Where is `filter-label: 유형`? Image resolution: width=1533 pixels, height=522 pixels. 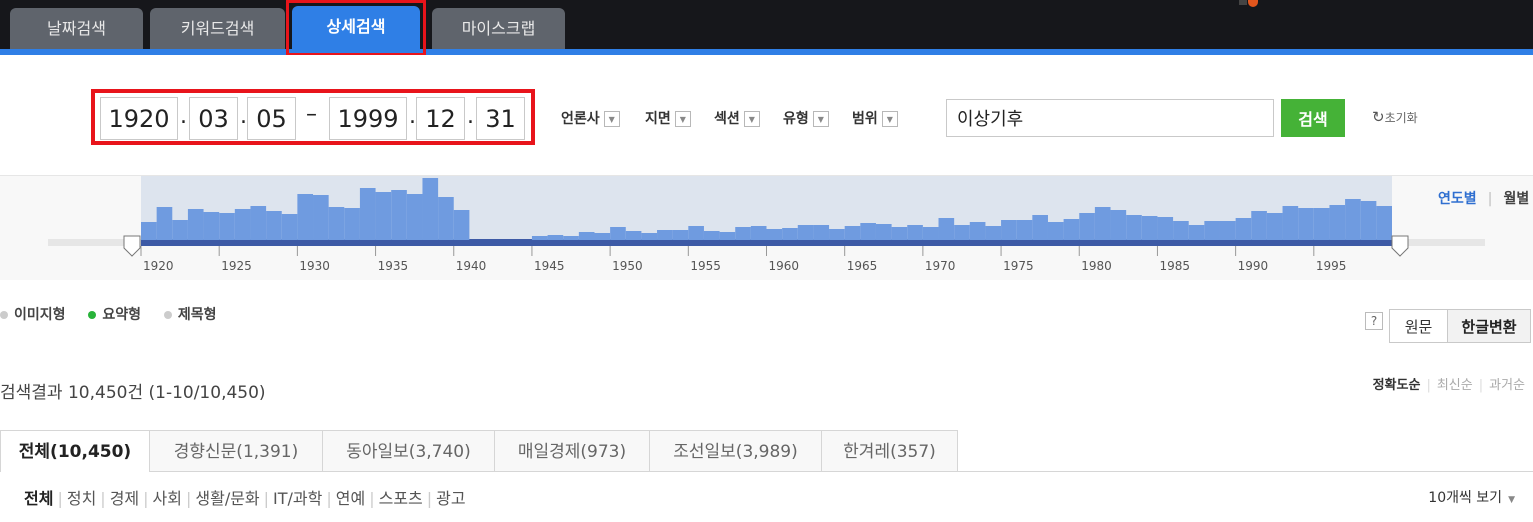 filter-label: 유형 is located at coordinates (796, 119).